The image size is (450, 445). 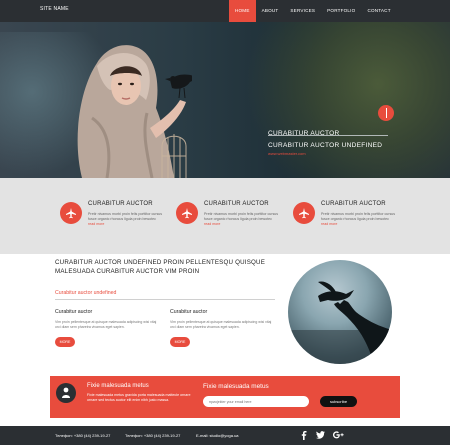 I want to click on person-icon-circle, so click(x=66, y=393).